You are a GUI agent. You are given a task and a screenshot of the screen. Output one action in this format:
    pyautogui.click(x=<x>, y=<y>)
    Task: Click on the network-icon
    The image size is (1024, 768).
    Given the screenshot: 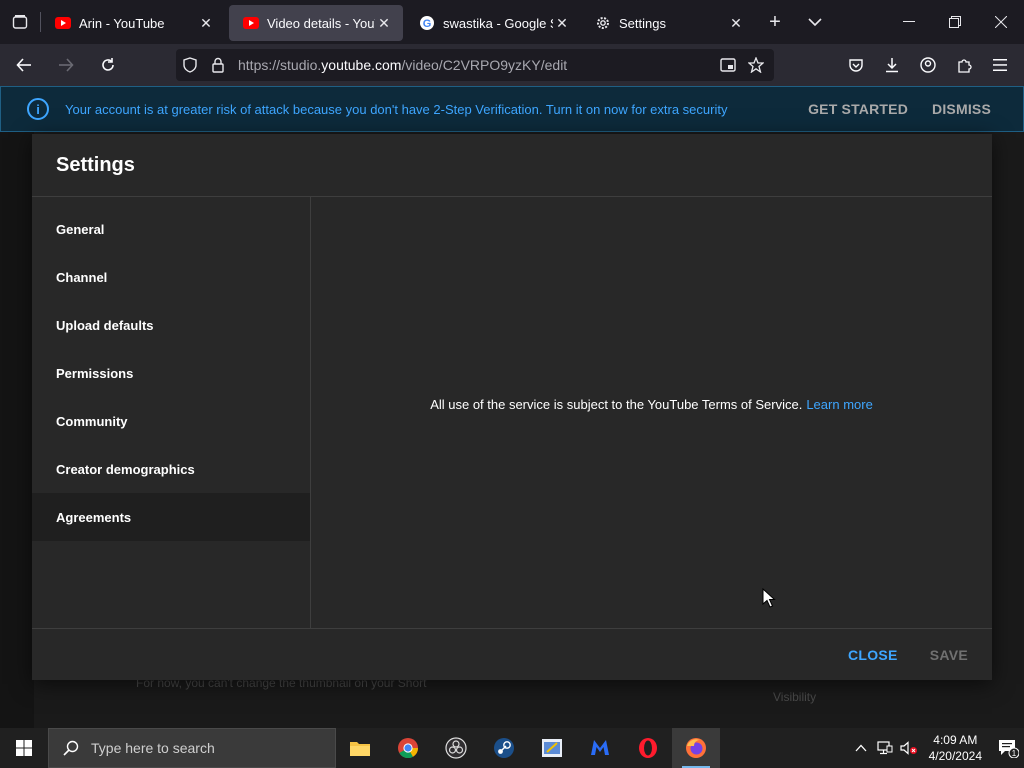 What is the action you would take?
    pyautogui.click(x=885, y=748)
    